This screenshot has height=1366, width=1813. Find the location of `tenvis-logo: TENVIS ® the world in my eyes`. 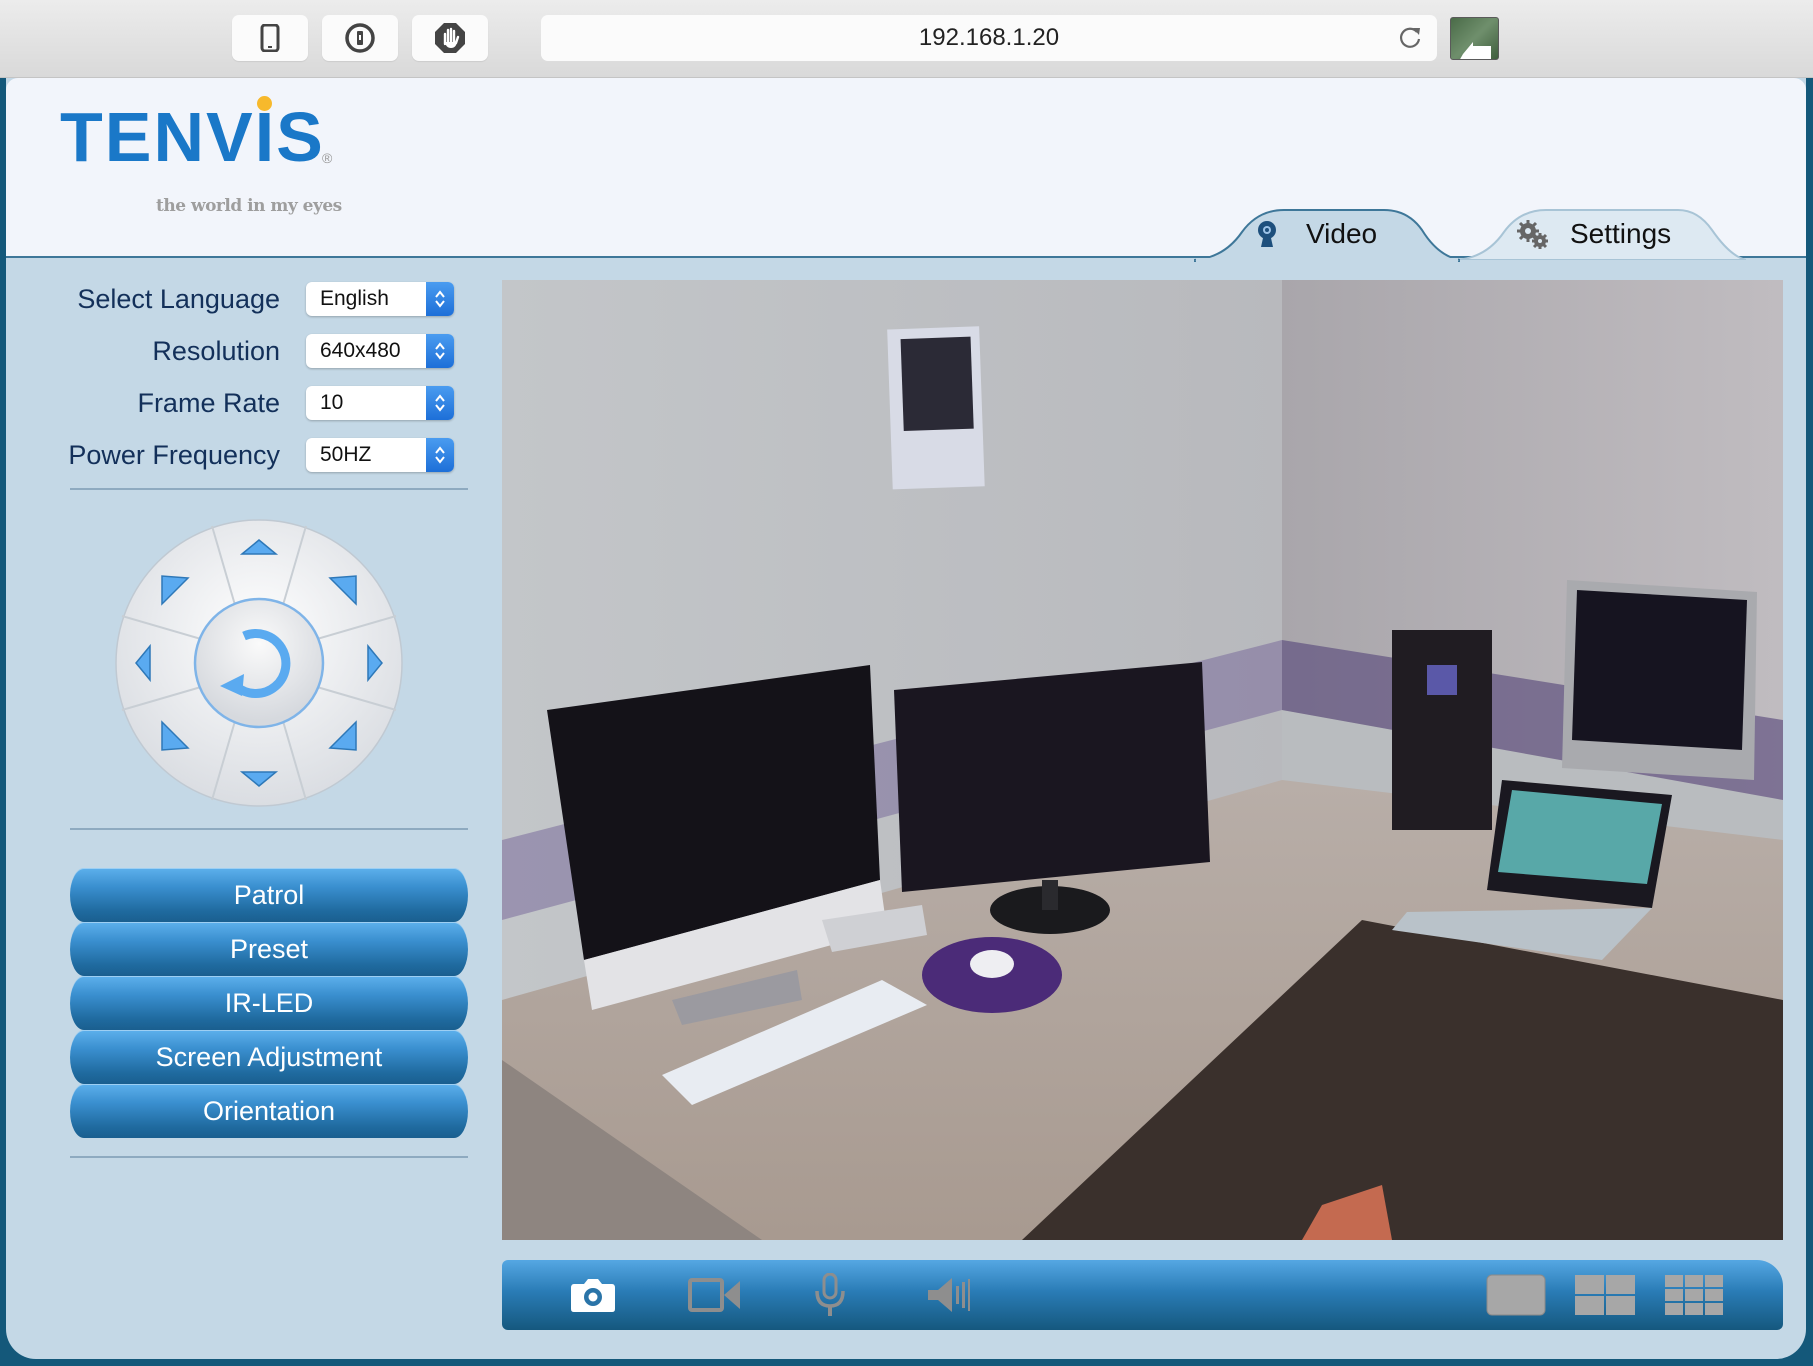

tenvis-logo: TENVIS ® the world in my eyes is located at coordinates (201, 156).